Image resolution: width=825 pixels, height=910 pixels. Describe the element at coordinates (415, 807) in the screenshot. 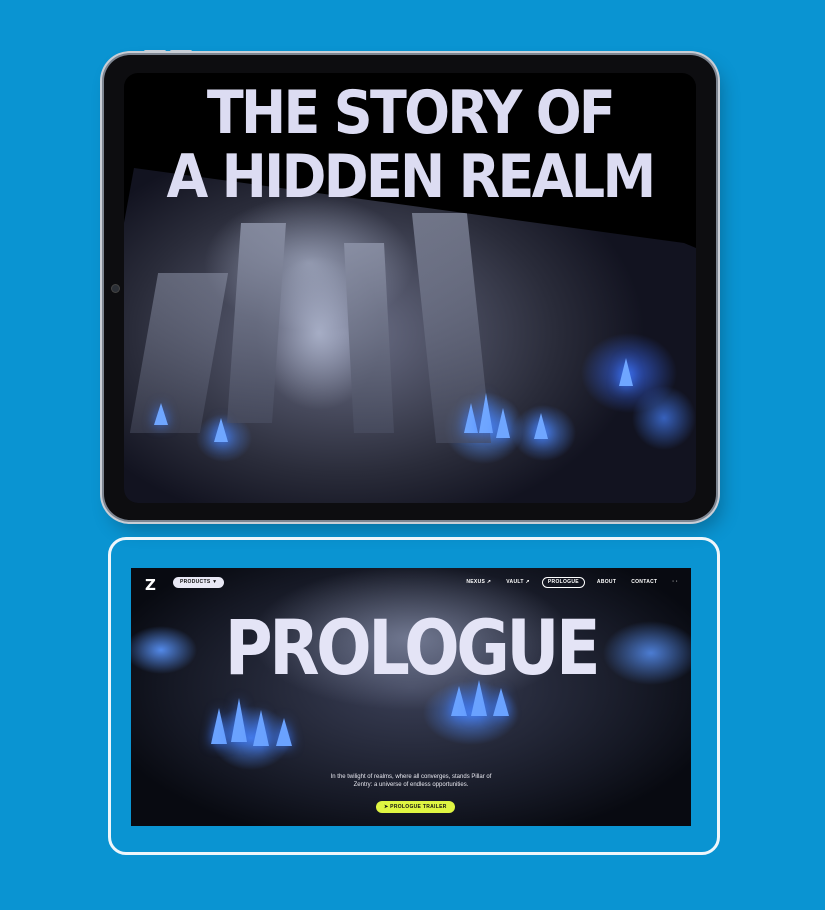

I see `prologue-trailer-button: ➤ PROLOGUE TRAILER` at that location.